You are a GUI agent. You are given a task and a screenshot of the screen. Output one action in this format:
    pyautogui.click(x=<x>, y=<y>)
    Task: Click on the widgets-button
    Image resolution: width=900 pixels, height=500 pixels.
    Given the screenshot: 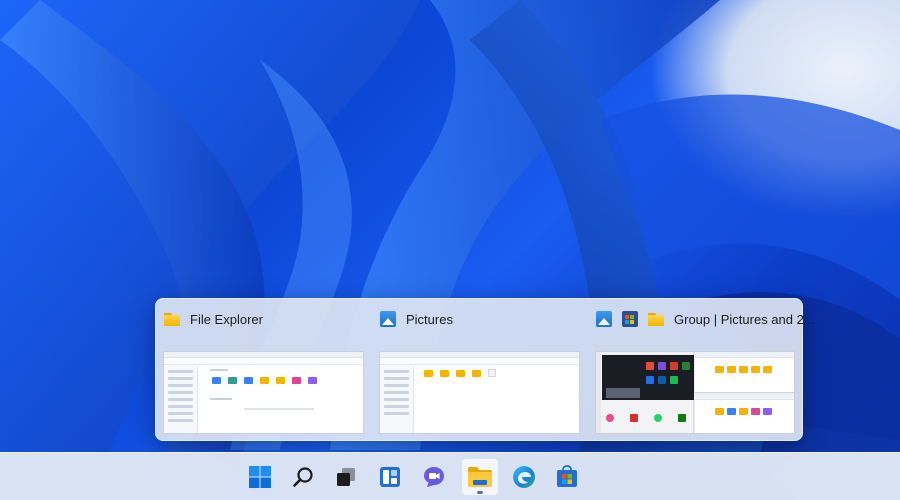 What is the action you would take?
    pyautogui.click(x=390, y=477)
    